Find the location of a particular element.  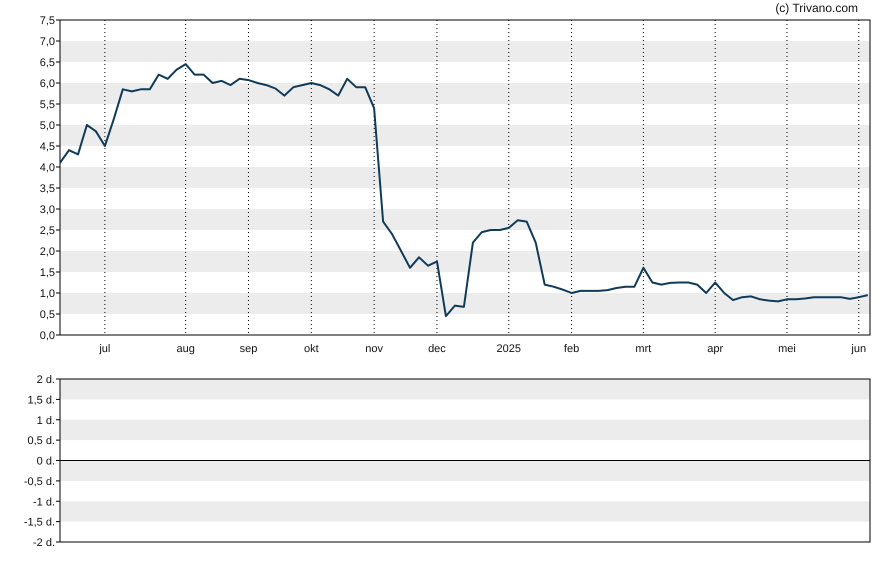

x-tick-label: sep is located at coordinates (249, 349).